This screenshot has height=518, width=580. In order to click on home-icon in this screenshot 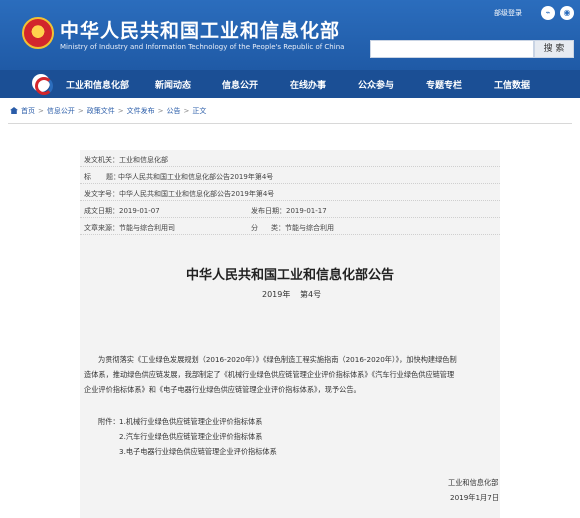, I will do `click(14, 110)`.